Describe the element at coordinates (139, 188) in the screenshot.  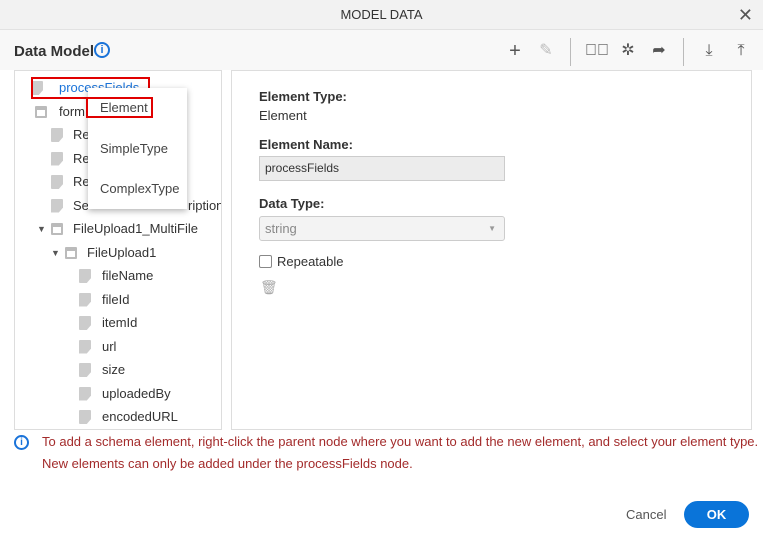
I see `menu-item-complextype: ComplexType` at that location.